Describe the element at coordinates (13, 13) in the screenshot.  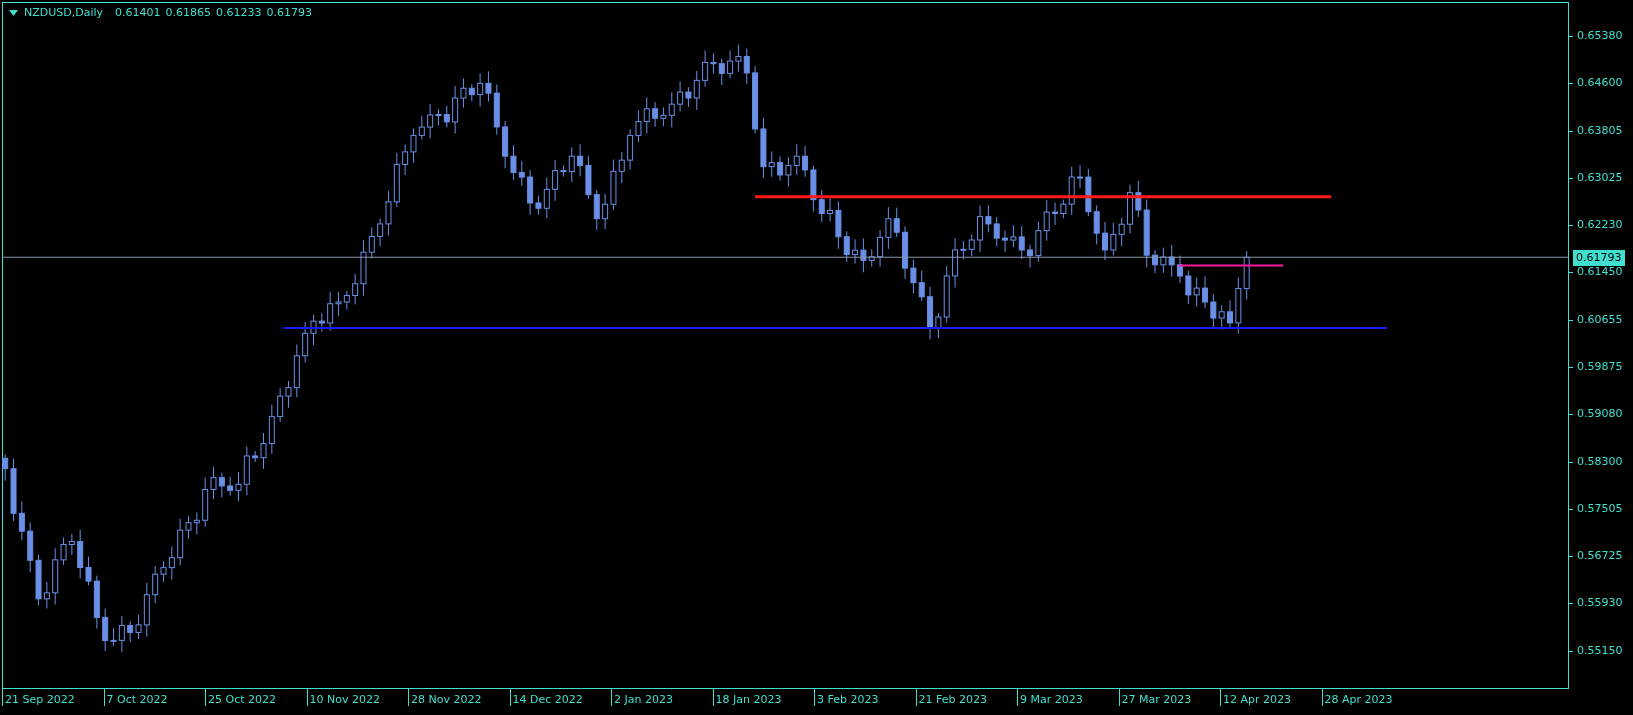
I see `collapse-triangle-icon` at that location.